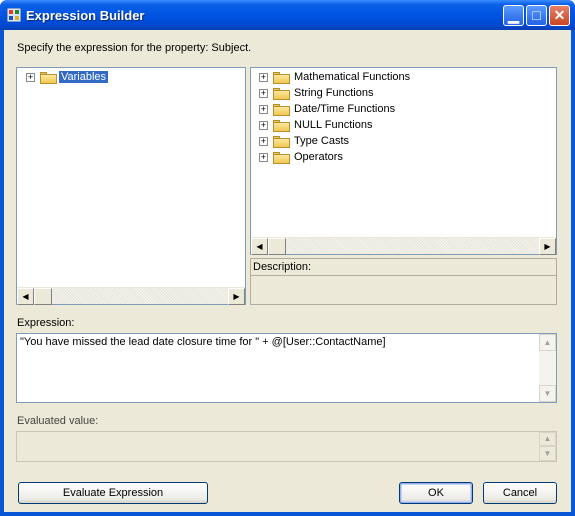 This screenshot has width=575, height=516. I want to click on evaluated-value-label: Evaluated value:, so click(58, 421).